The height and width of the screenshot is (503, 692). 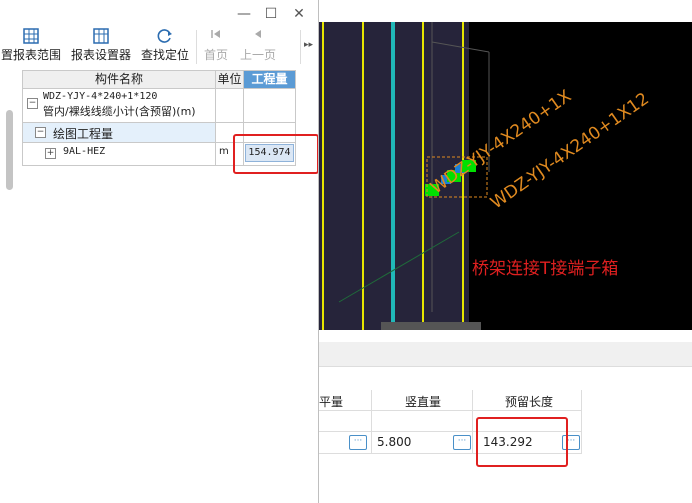 What do you see at coordinates (545, 269) in the screenshot?
I see `annotation-text: 桥架连接T接端子箱` at bounding box center [545, 269].